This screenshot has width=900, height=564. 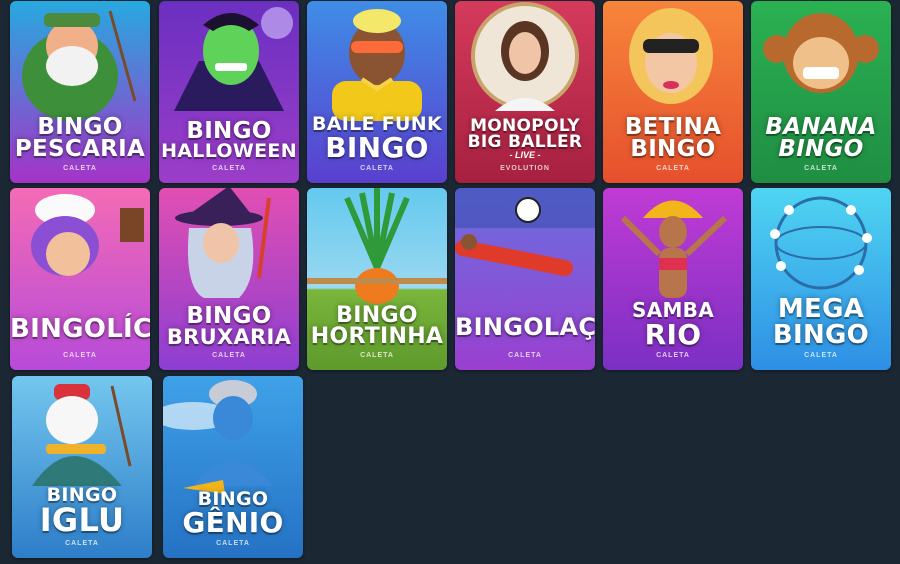 I want to click on game-card-betina-bingo: Betina Bingo CALETA, so click(x=673, y=92).